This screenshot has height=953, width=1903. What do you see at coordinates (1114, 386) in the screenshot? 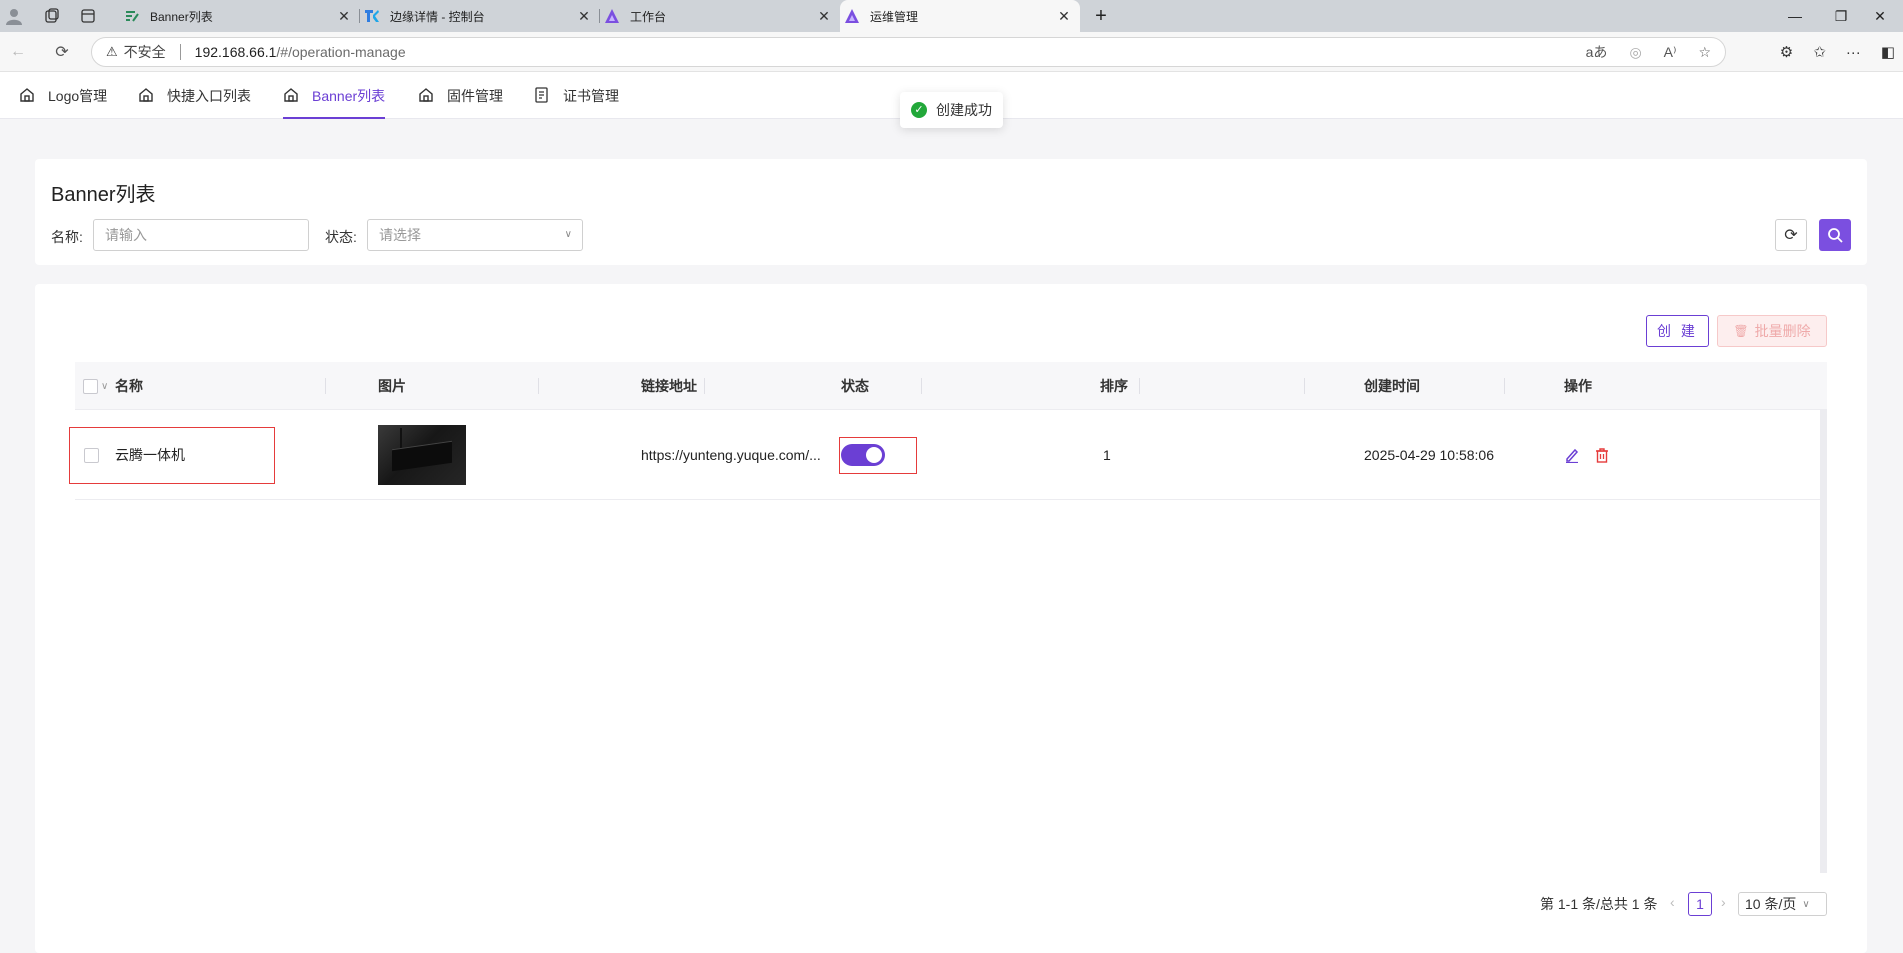
I see `column-header: 排序` at bounding box center [1114, 386].